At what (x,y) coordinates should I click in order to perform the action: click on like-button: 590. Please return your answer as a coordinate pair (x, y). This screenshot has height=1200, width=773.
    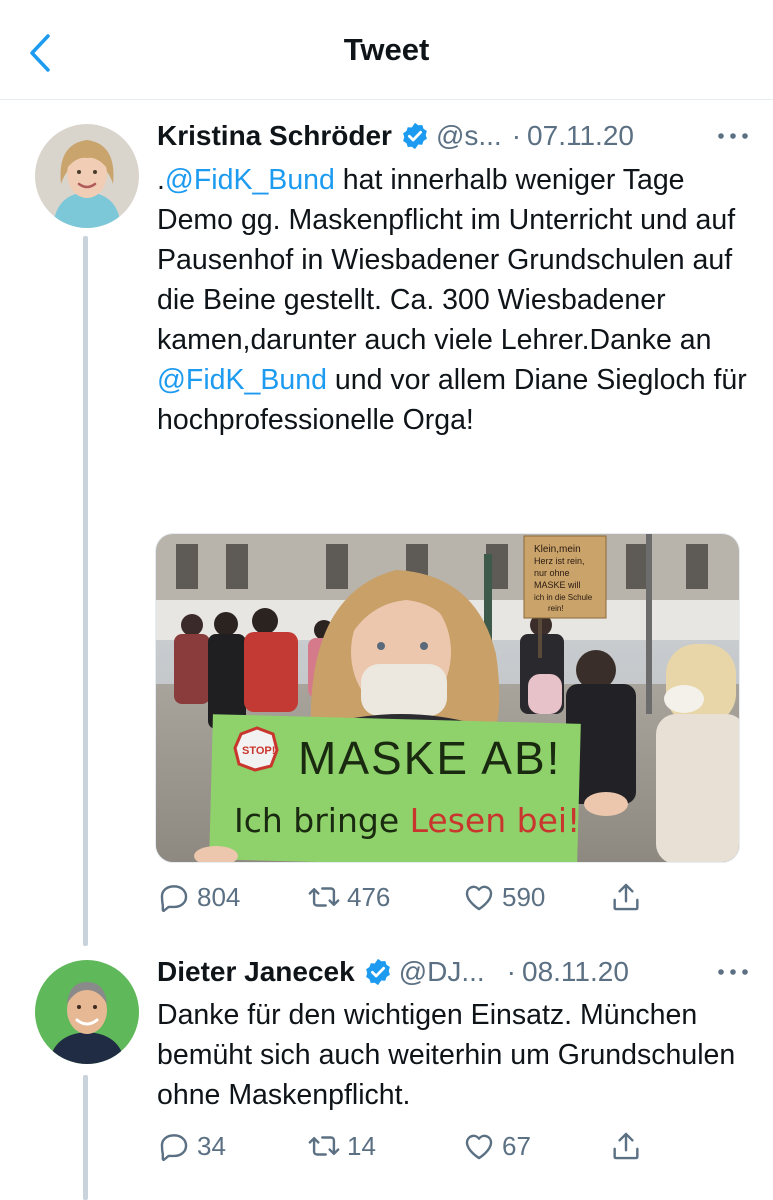
    Looking at the image, I should click on (503, 897).